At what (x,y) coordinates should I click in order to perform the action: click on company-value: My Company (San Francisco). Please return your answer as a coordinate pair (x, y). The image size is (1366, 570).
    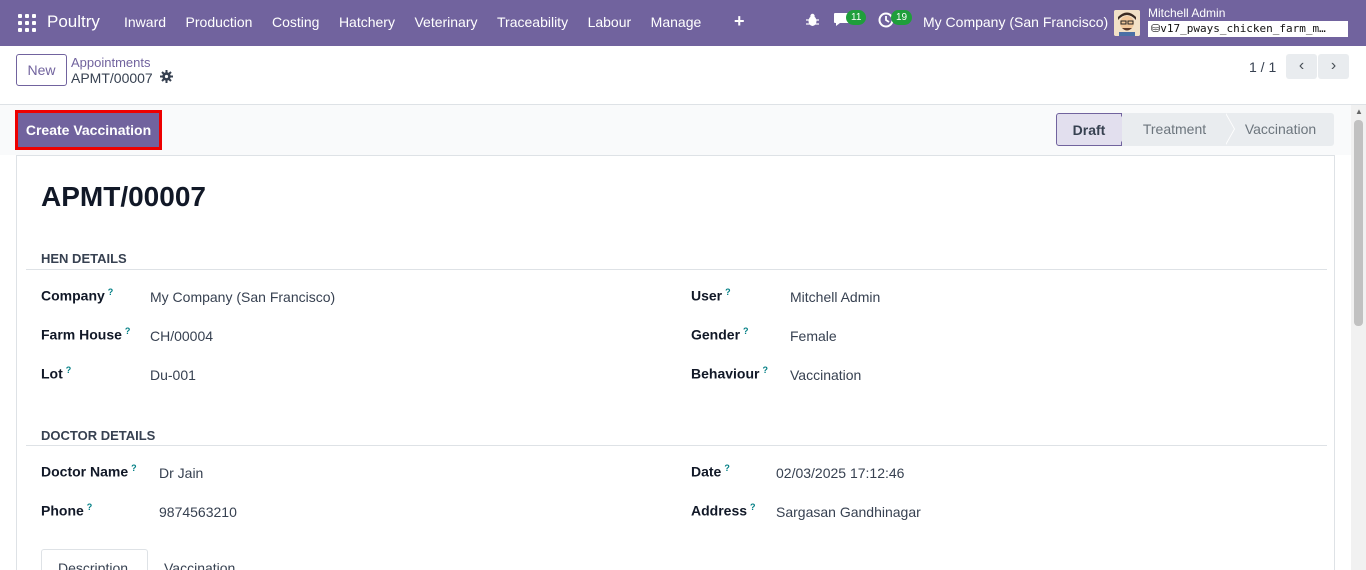
    Looking at the image, I should click on (242, 297).